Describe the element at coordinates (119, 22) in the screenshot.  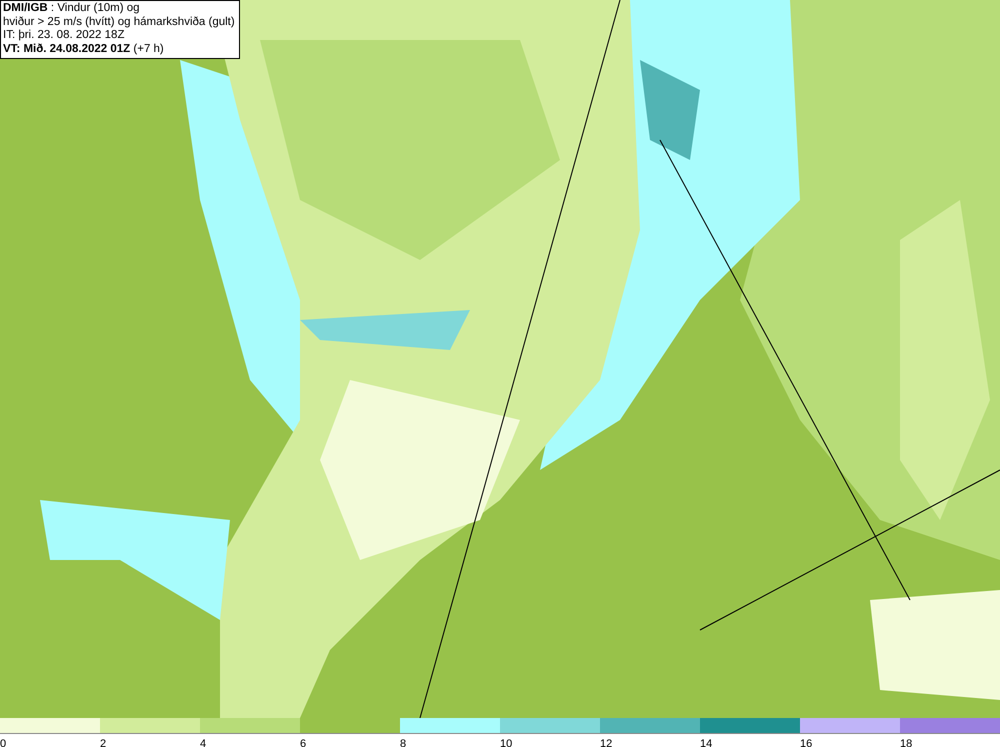
I see `info-text: hviður > 25 m/s (hvítt) og hámarkshviða (gult)` at that location.